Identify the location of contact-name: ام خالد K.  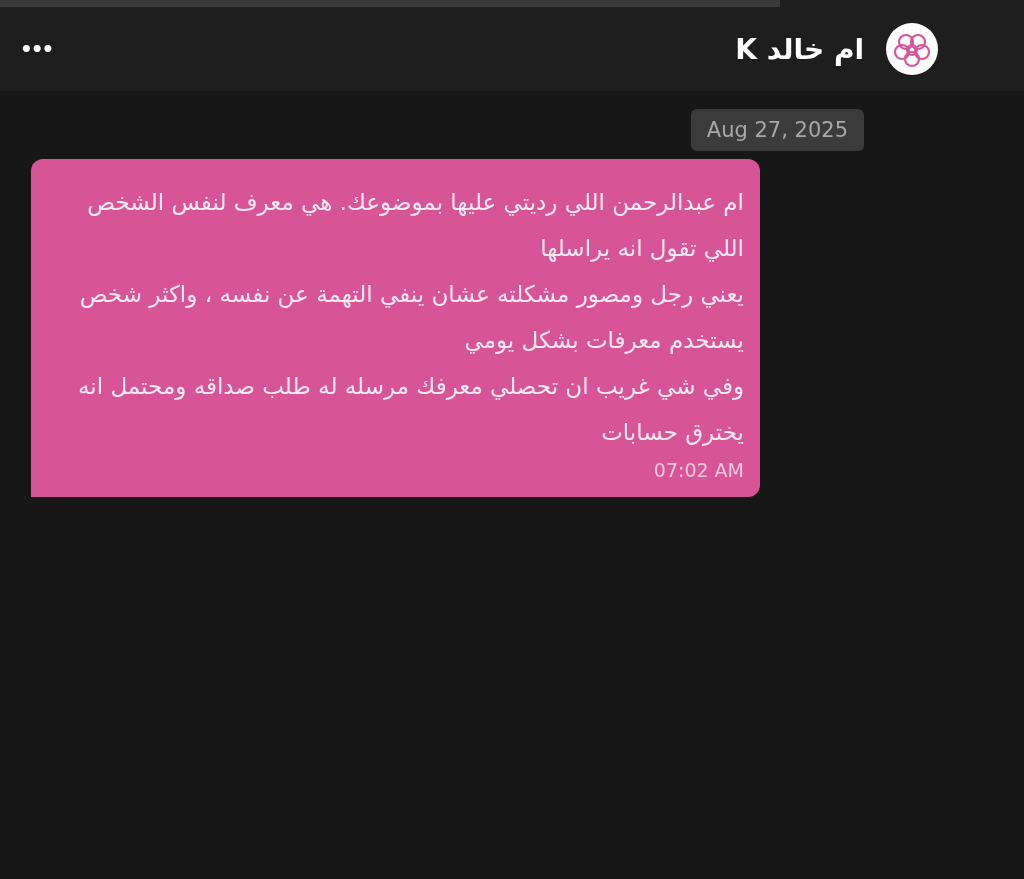
(799, 49).